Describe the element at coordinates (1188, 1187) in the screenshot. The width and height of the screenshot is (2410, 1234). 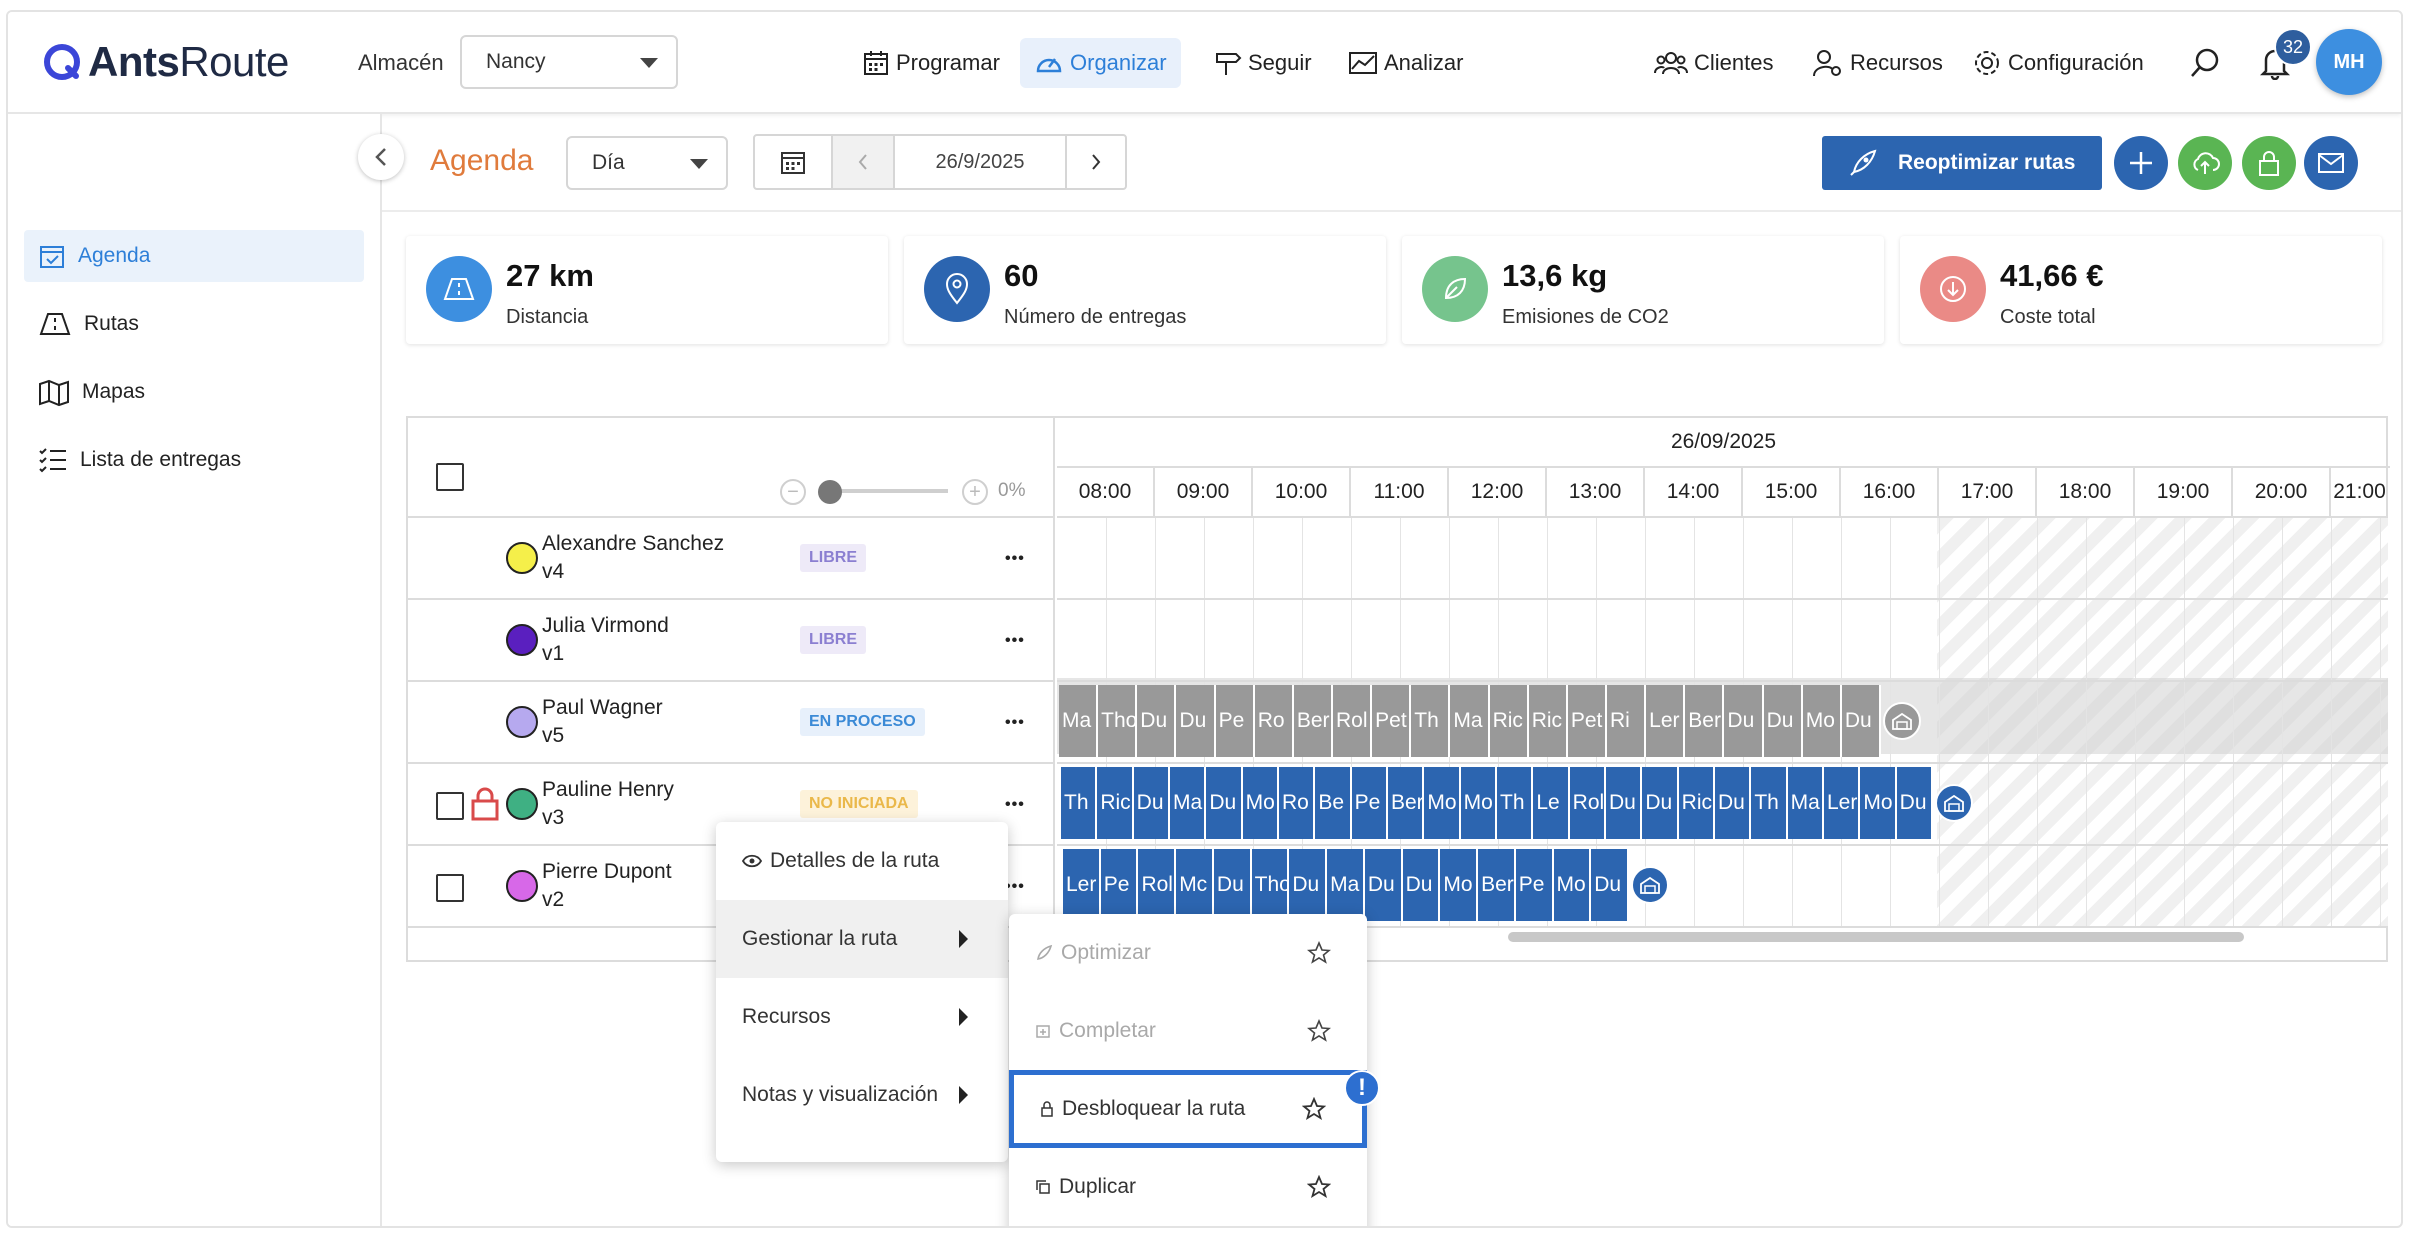
I see `submenu-item-duplicate: Duplicar` at that location.